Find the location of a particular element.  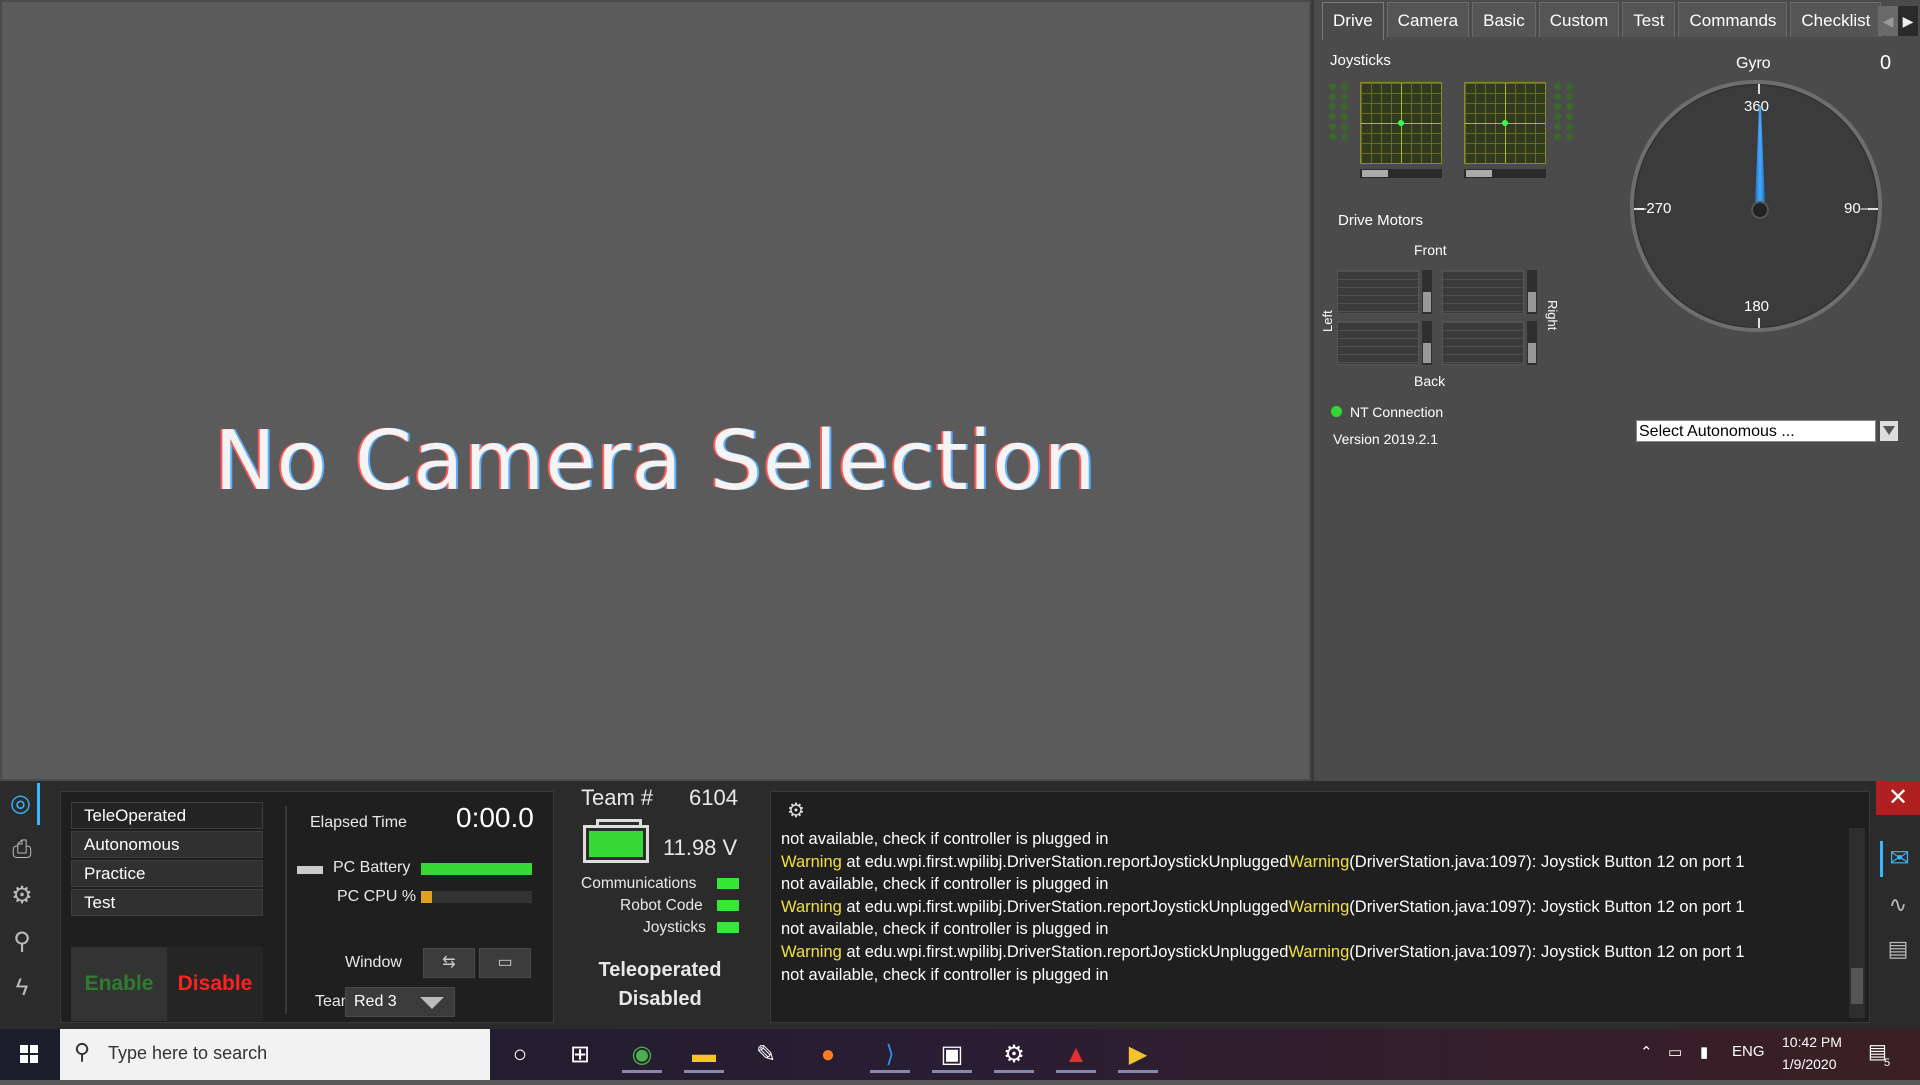

power-tab-icon: ϟ is located at coordinates (22, 988).